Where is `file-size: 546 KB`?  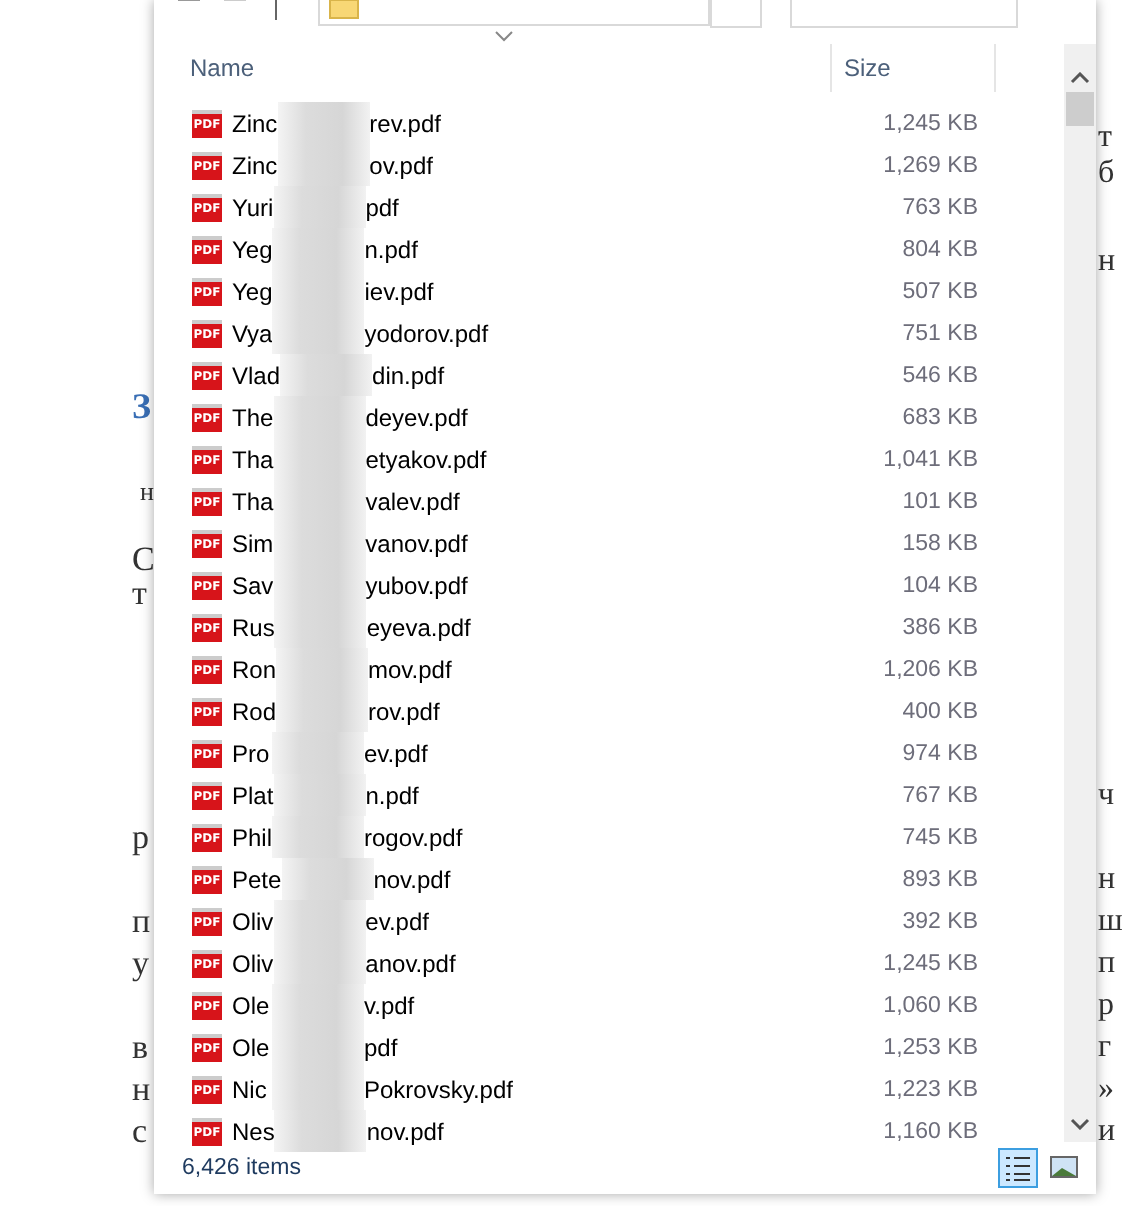 file-size: 546 KB is located at coordinates (939, 375).